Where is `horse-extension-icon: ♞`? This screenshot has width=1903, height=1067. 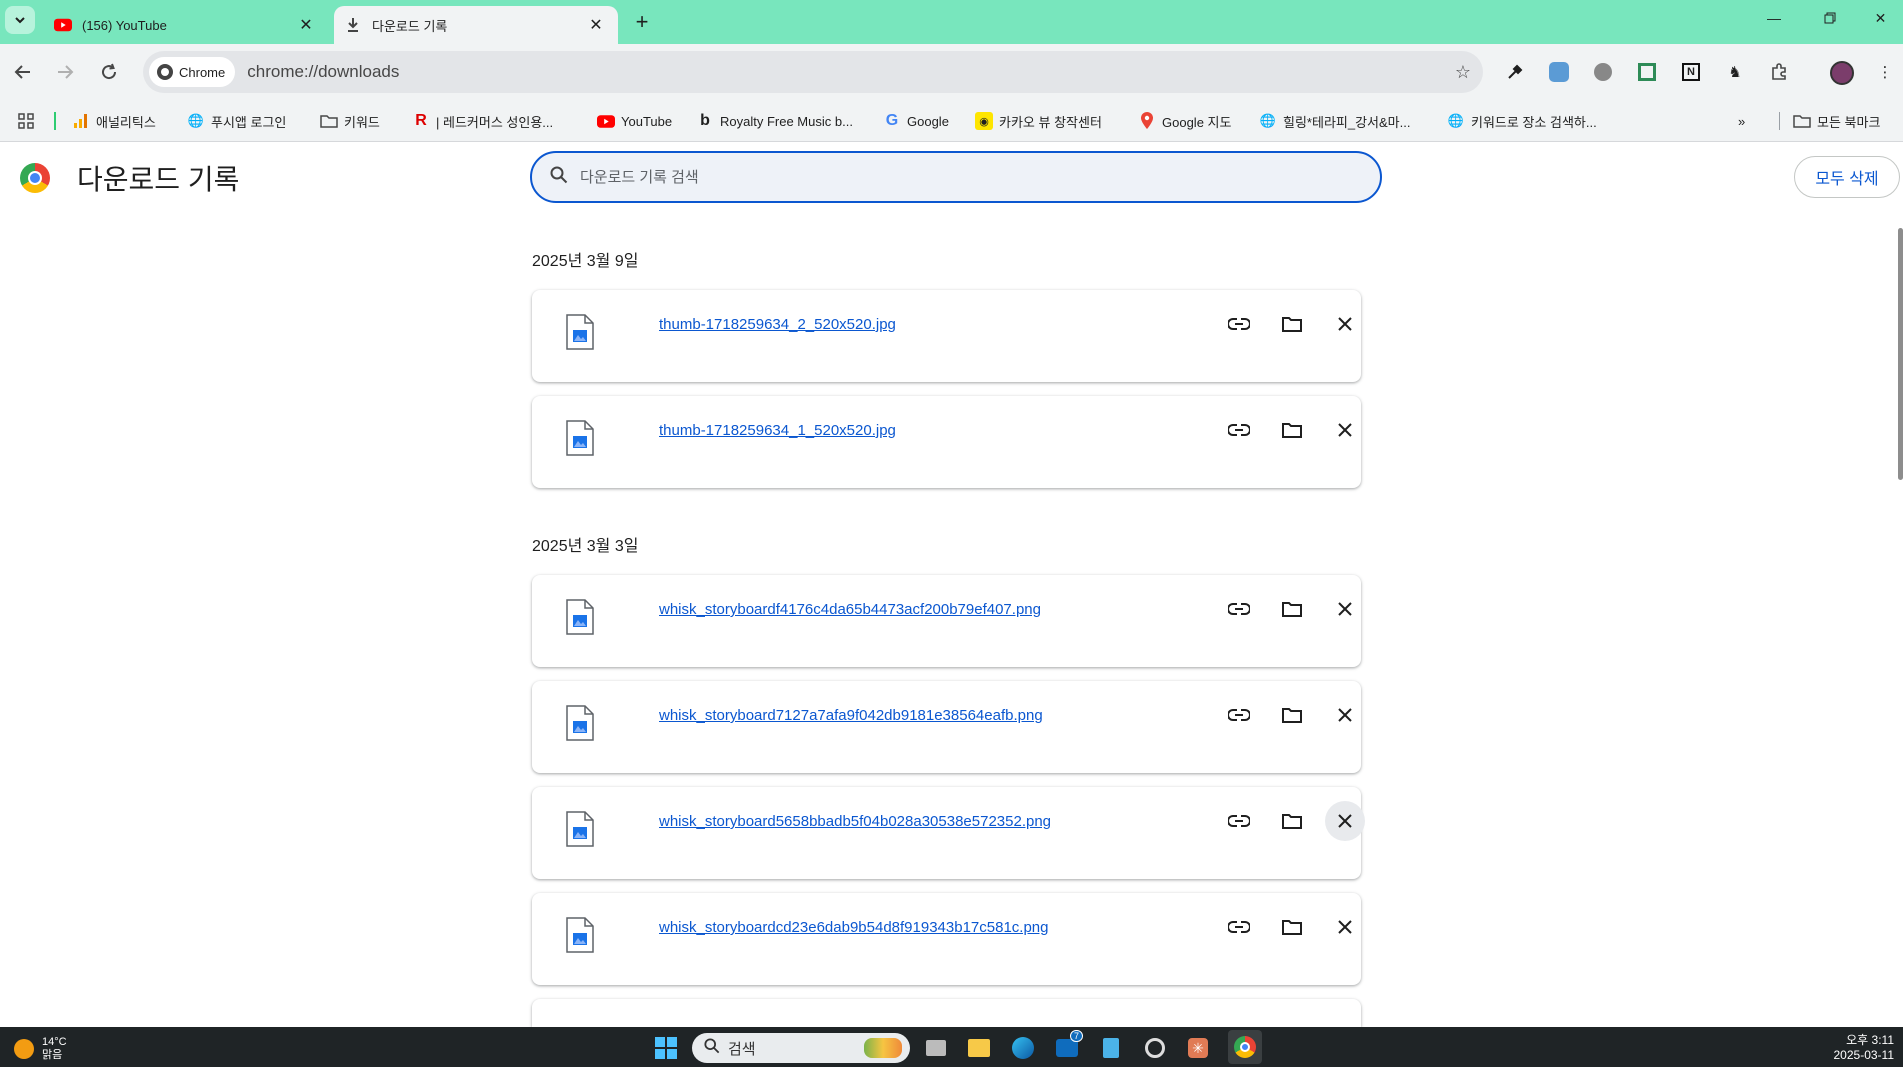 horse-extension-icon: ♞ is located at coordinates (1735, 72).